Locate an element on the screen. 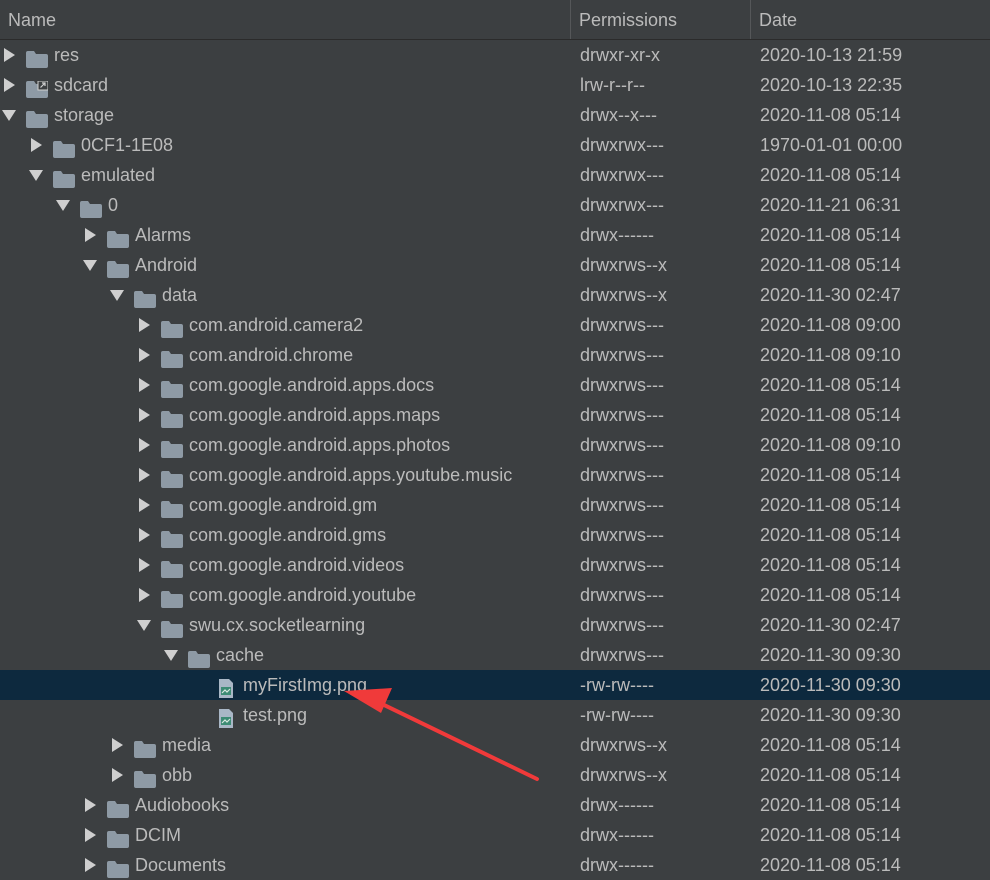  date-cell: 1970-01-01 00:00 is located at coordinates (831, 145).